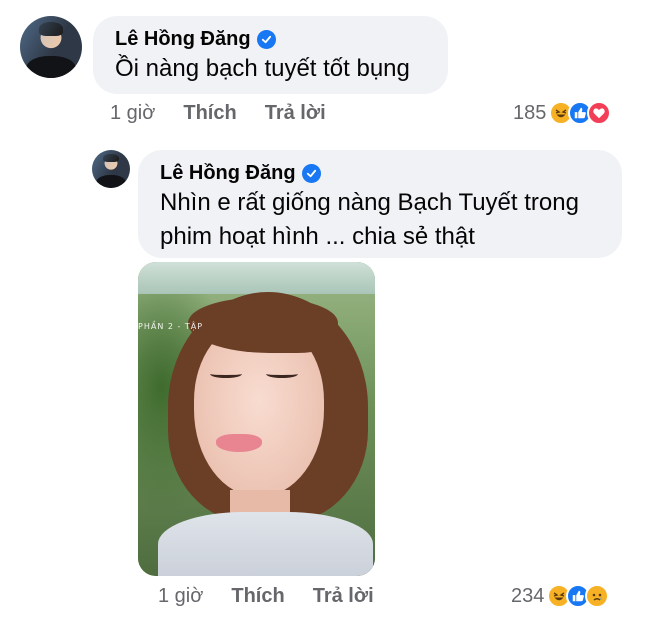  Describe the element at coordinates (597, 596) in the screenshot. I see `sad-reaction-icon` at that location.